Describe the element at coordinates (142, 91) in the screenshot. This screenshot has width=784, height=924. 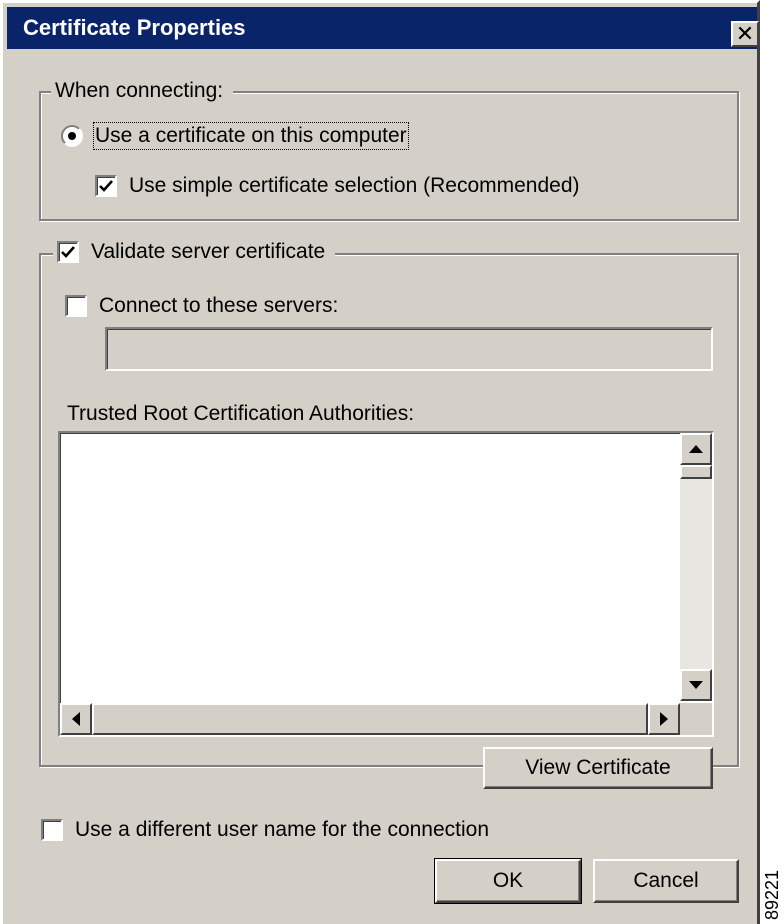
I see `when-connecting-legend: When connecting:` at that location.